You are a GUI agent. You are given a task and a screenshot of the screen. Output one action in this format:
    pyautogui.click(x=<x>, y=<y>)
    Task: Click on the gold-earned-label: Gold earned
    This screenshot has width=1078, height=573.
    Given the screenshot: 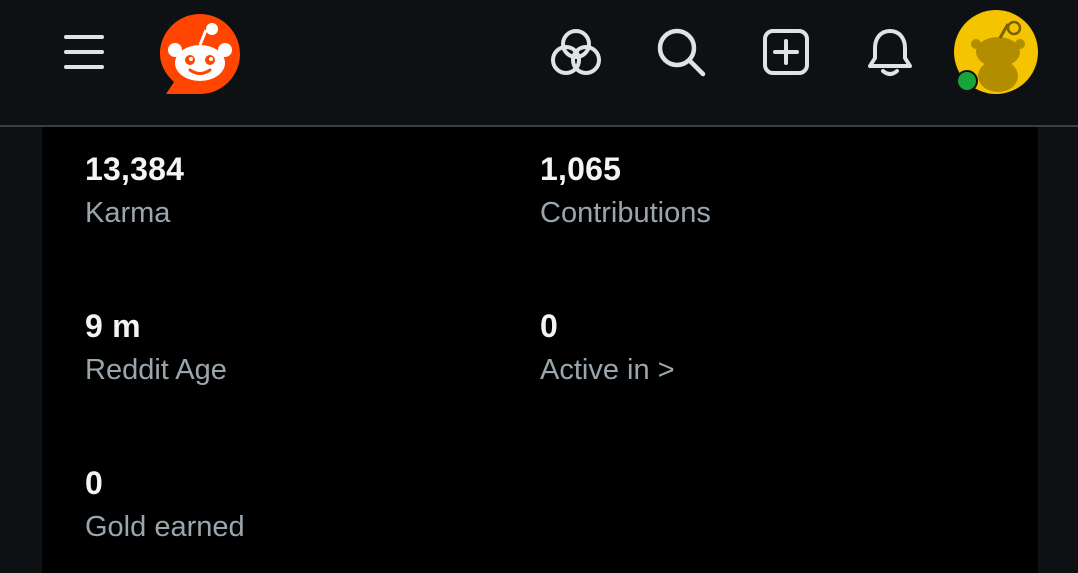 What is the action you would take?
    pyautogui.click(x=165, y=527)
    